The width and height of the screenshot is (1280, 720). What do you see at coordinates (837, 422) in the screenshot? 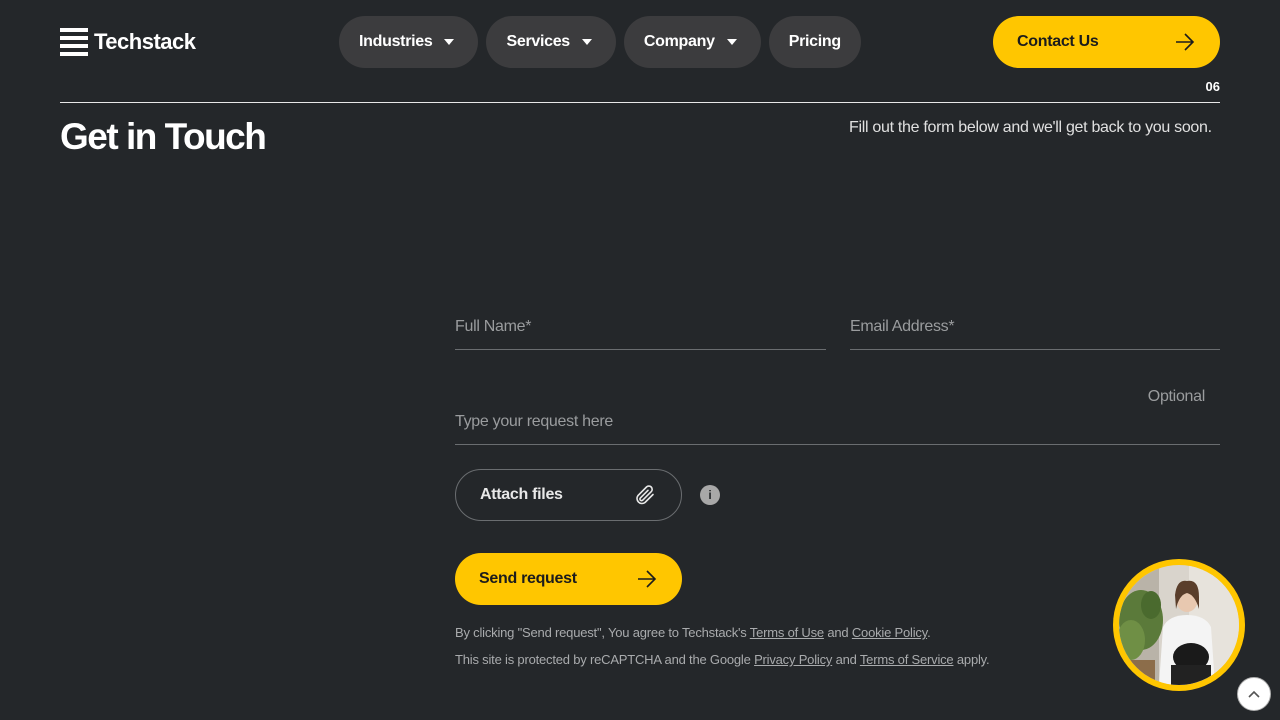
I see `request-textarea` at bounding box center [837, 422].